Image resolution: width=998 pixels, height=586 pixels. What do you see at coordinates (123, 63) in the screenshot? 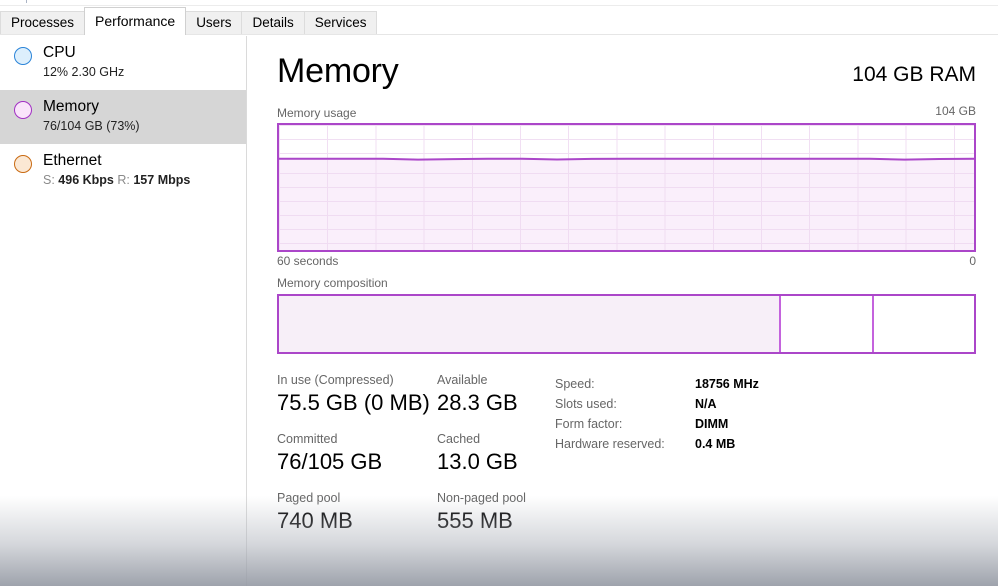
I see `sidebar-item-cpu: CPU 12% 2.30 GHz` at bounding box center [123, 63].